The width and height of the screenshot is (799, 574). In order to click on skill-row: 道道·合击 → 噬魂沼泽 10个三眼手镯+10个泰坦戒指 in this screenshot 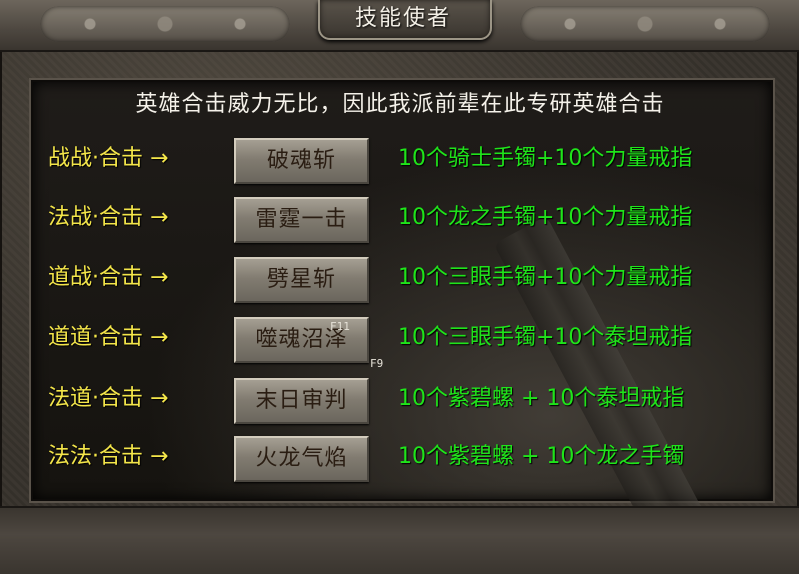, I will do `click(399, 339)`.